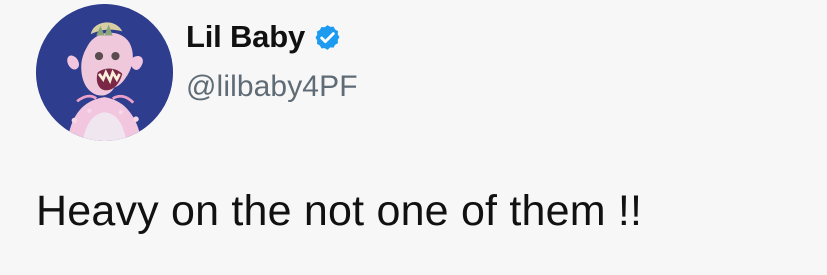  What do you see at coordinates (272, 87) in the screenshot?
I see `username-handle: @lilbaby4PF` at bounding box center [272, 87].